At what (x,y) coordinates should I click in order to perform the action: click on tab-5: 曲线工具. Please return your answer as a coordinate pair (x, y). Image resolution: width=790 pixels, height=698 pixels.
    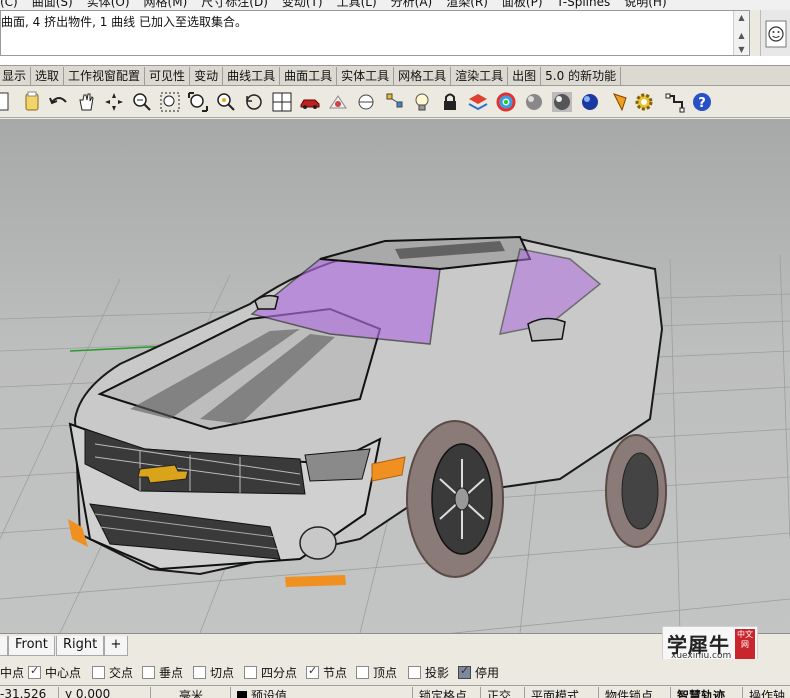
    Looking at the image, I should click on (252, 76).